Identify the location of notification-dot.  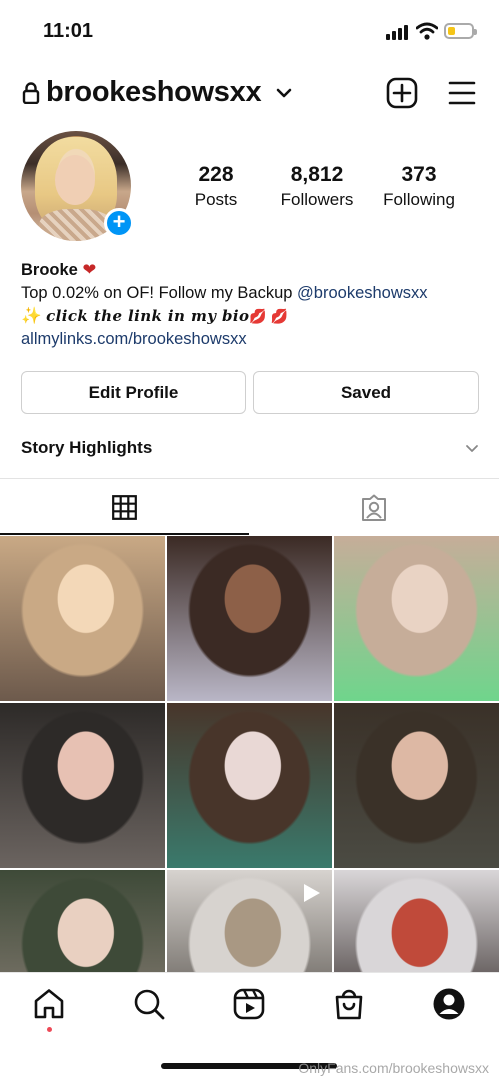
(49, 1029).